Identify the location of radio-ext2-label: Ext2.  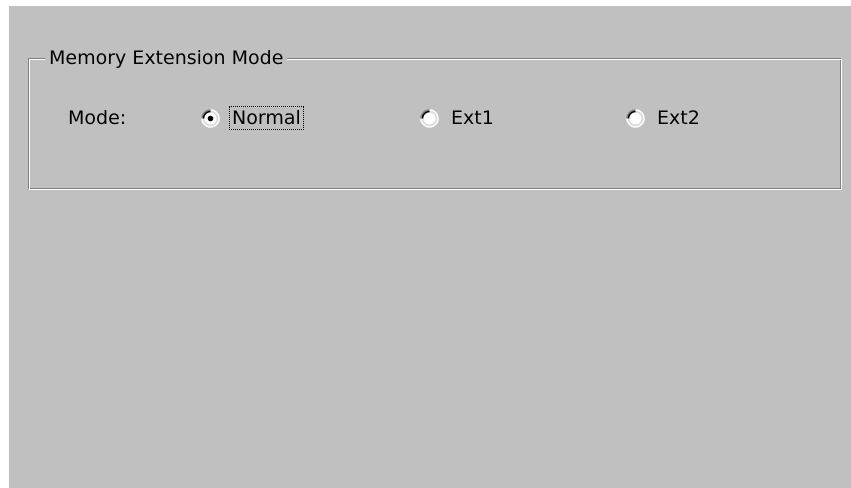
(678, 118).